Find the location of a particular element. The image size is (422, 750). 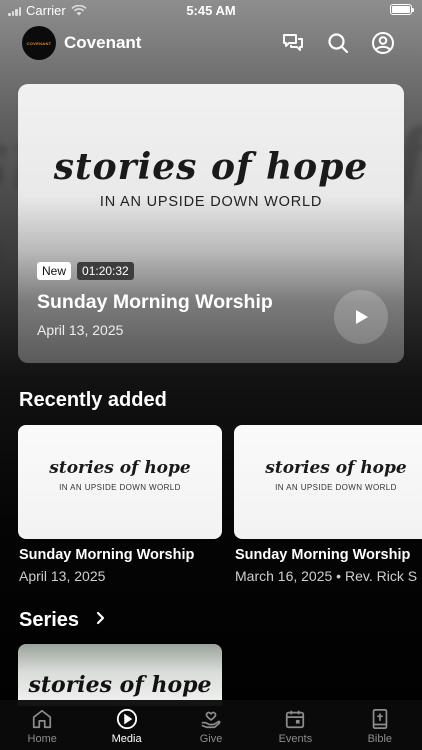

tab-events: Events is located at coordinates (295, 725).